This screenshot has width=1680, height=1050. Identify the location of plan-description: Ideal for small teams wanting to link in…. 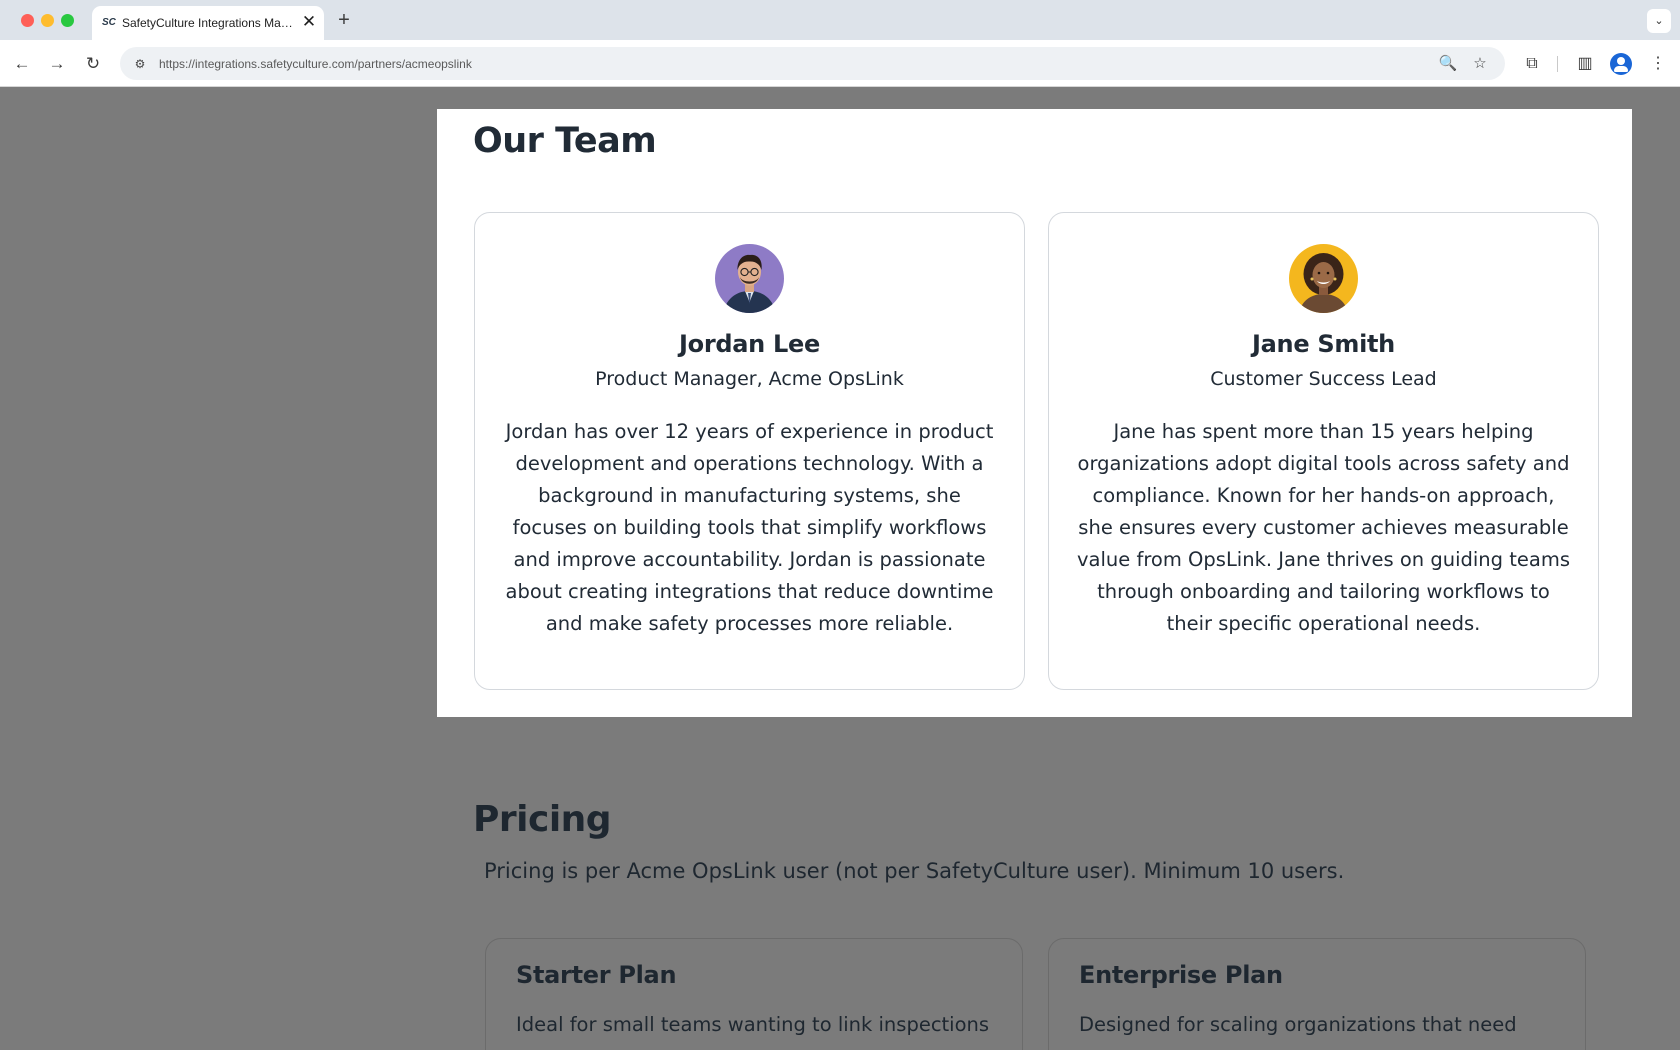
(753, 1024).